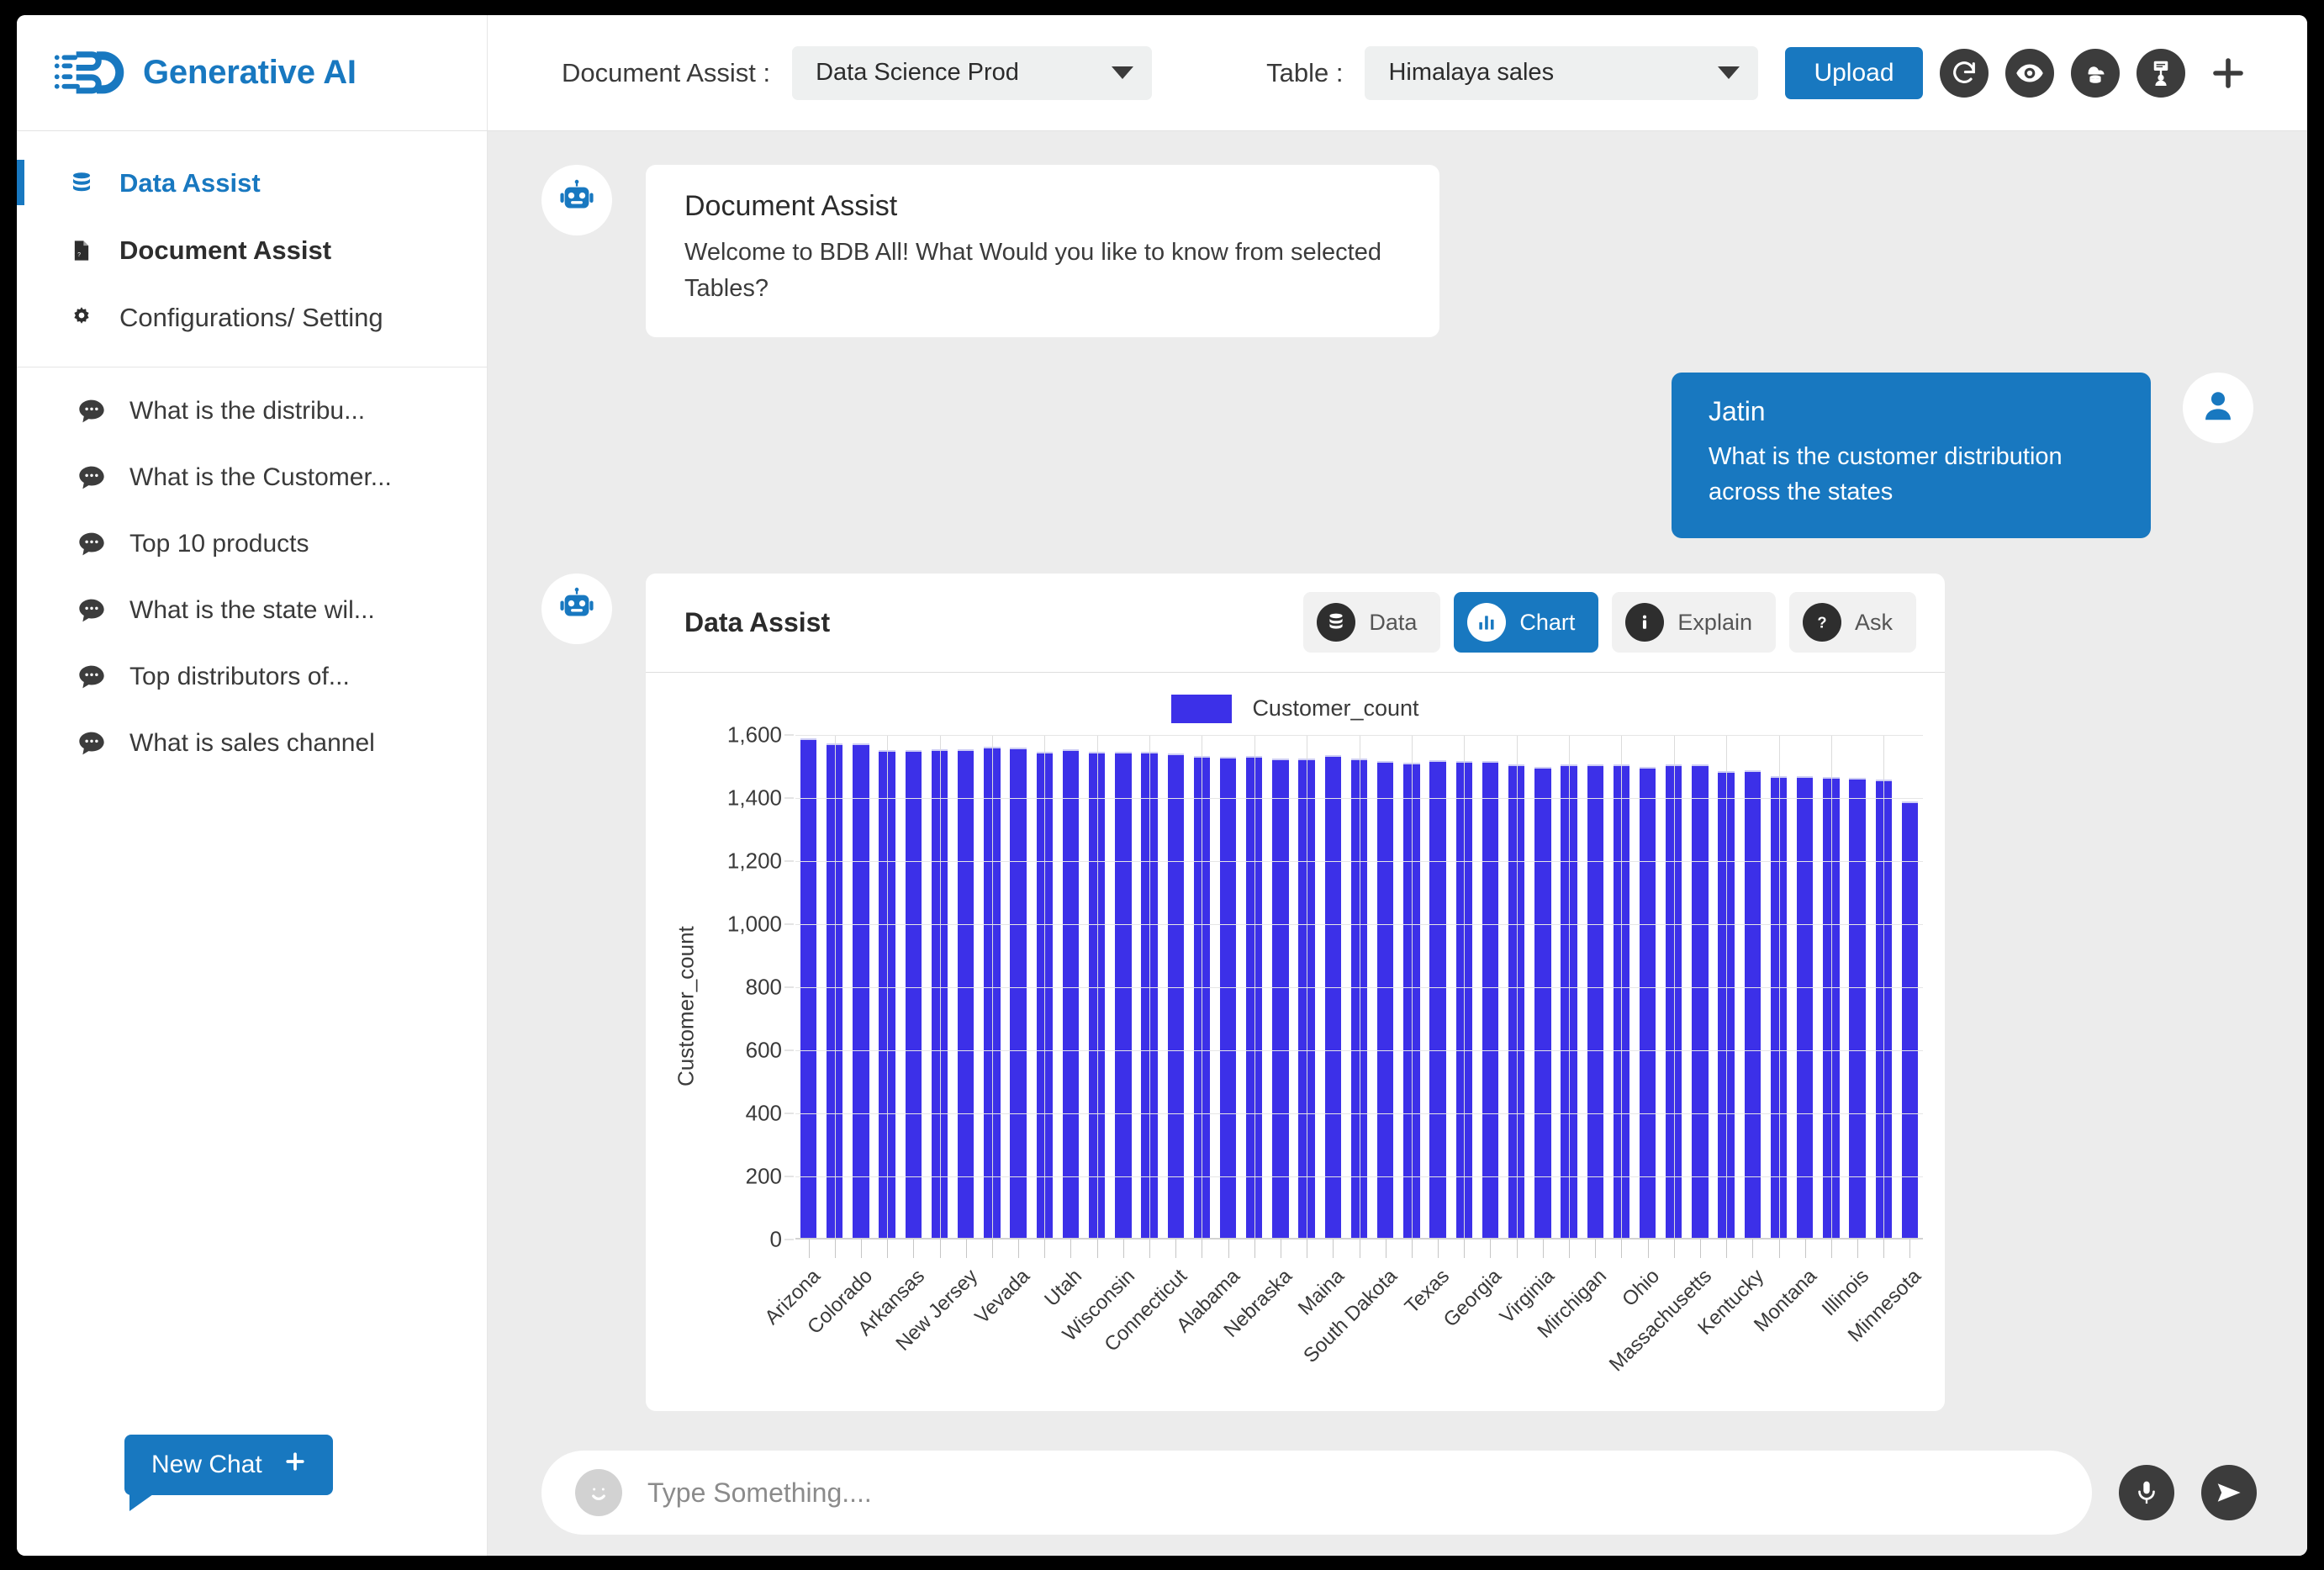 The height and width of the screenshot is (1570, 2324). What do you see at coordinates (1694, 622) in the screenshot?
I see `tab-explain: Explain` at bounding box center [1694, 622].